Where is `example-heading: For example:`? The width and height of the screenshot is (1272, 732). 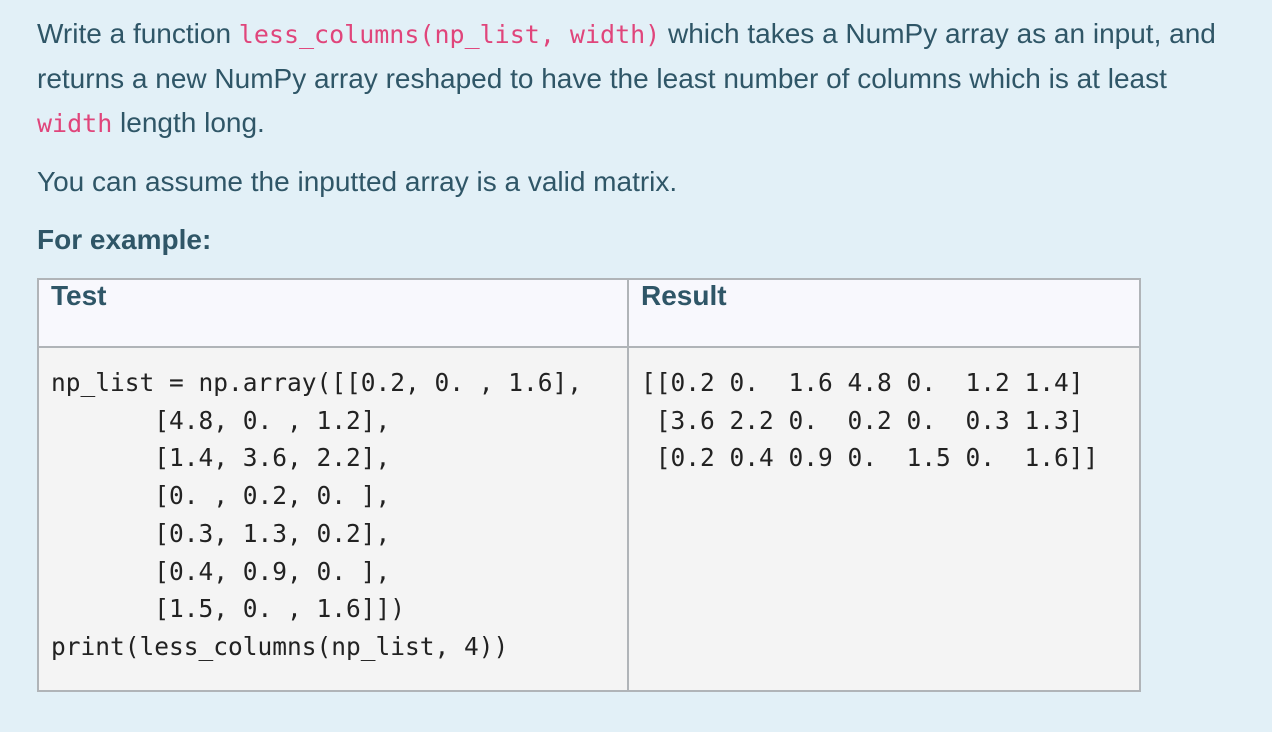
example-heading: For example: is located at coordinates (124, 239).